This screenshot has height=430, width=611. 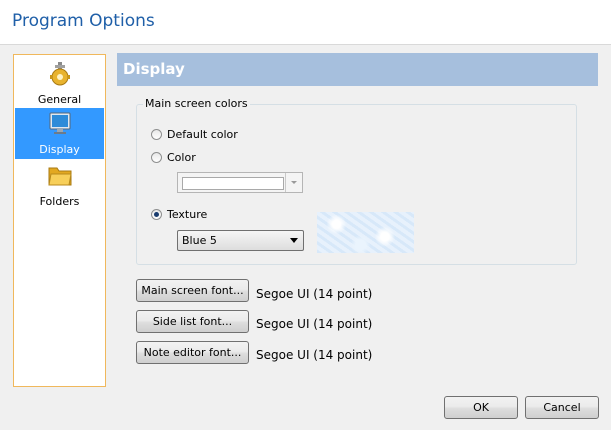 What do you see at coordinates (314, 294) in the screenshot?
I see `main-screen-font-value: Segoe UI (14 point)` at bounding box center [314, 294].